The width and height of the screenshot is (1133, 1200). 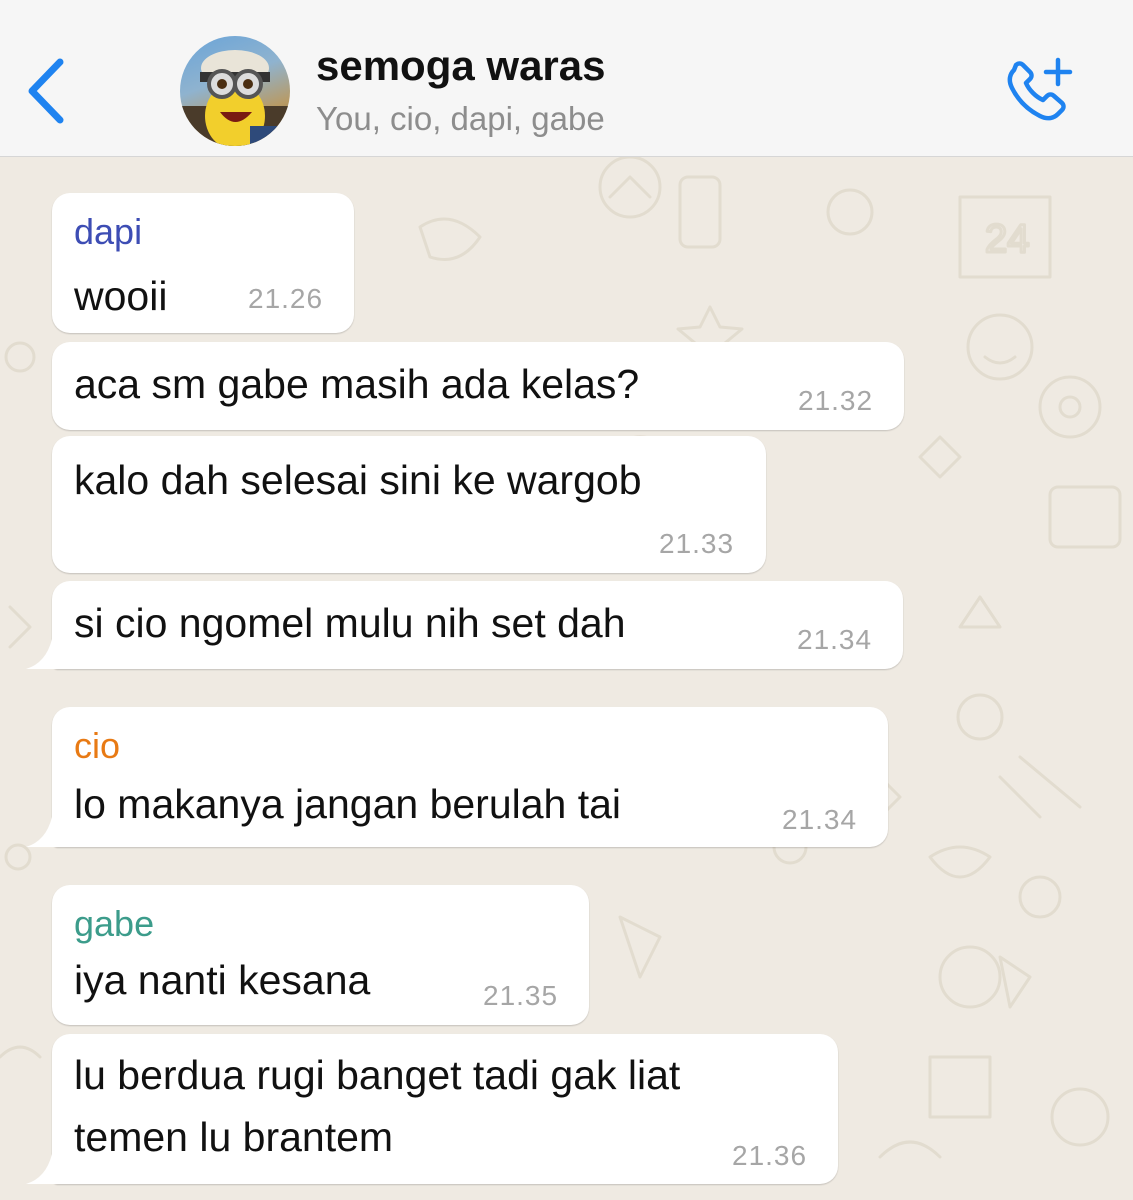 I want to click on message-text: aca sm gabe masih ada kelas?, so click(x=357, y=384).